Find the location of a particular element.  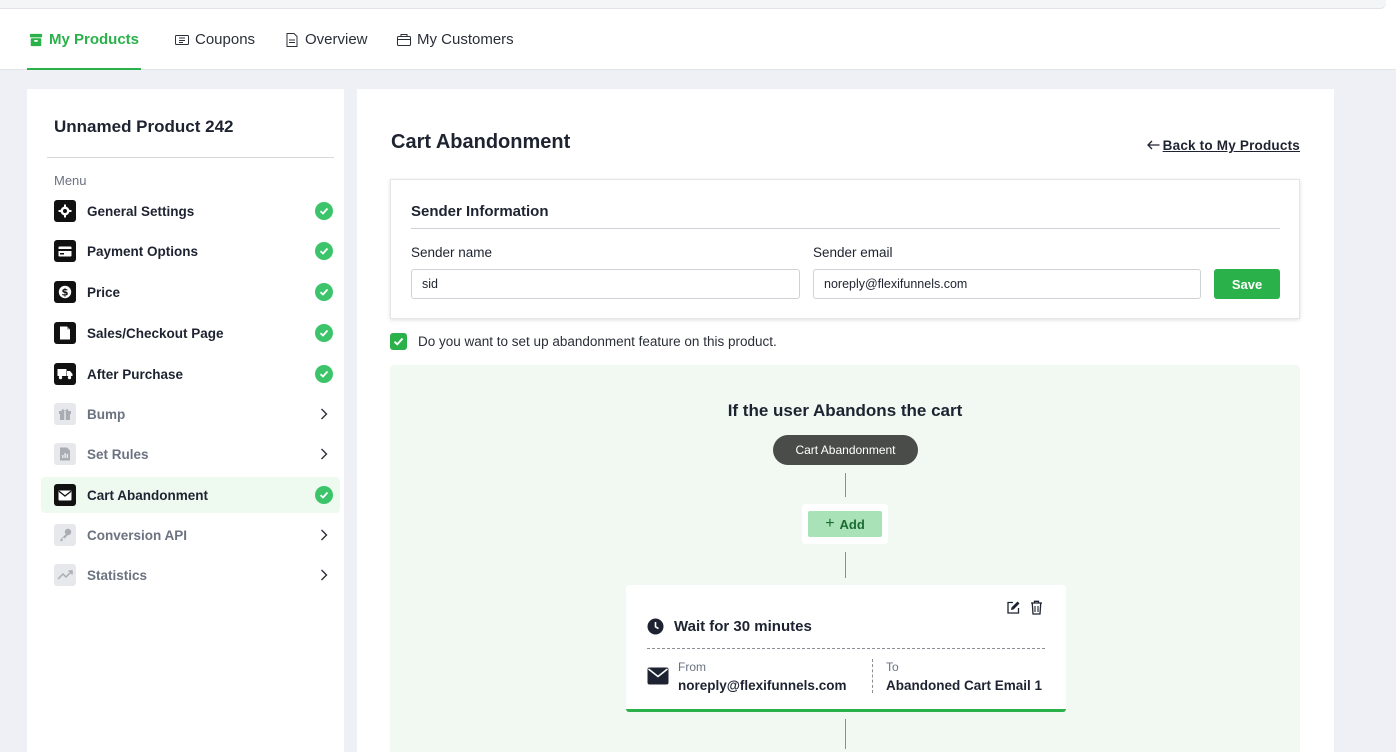

dollar-icon: $ is located at coordinates (65, 292).